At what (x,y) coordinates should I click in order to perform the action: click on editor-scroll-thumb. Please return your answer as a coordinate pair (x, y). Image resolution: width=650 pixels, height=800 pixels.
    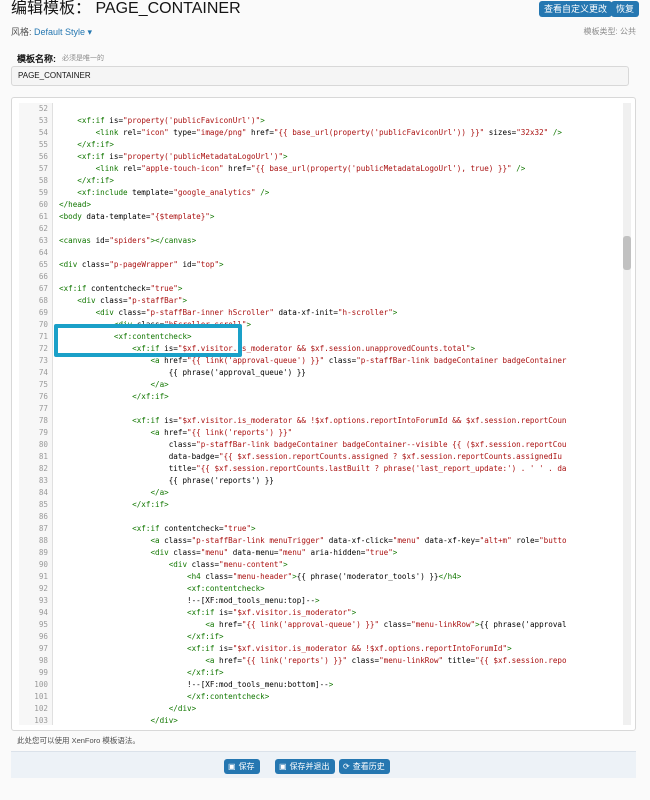
    Looking at the image, I should click on (627, 253).